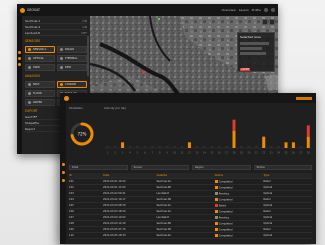 The width and height of the screenshot is (325, 245). What do you see at coordinates (162, 217) in the screenshot?
I see `table-cell: Landsat-8` at bounding box center [162, 217].